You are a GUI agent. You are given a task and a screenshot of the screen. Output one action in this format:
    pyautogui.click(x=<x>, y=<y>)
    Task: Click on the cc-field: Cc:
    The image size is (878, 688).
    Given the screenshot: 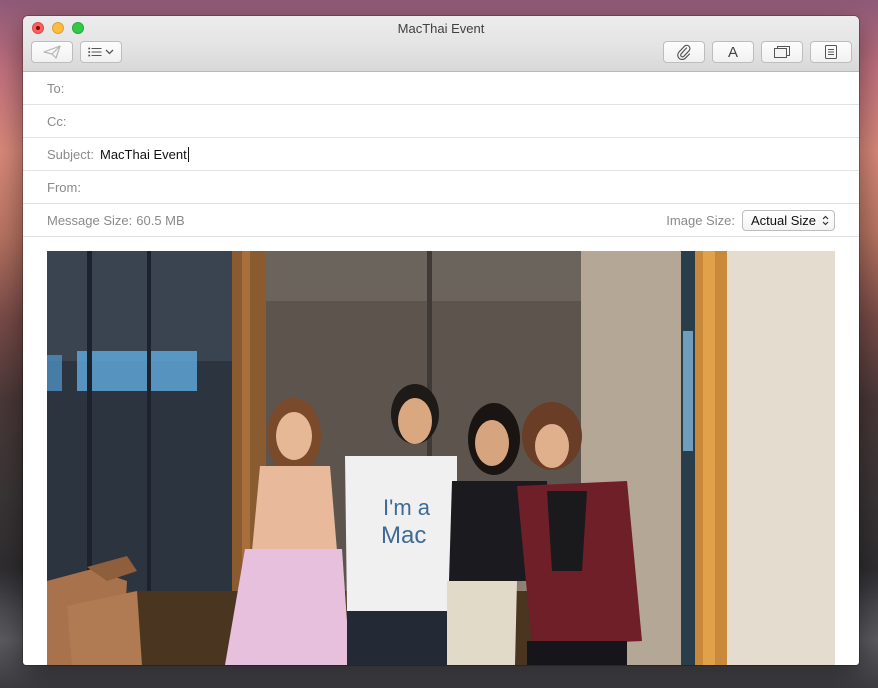 What is the action you would take?
    pyautogui.click(x=441, y=121)
    